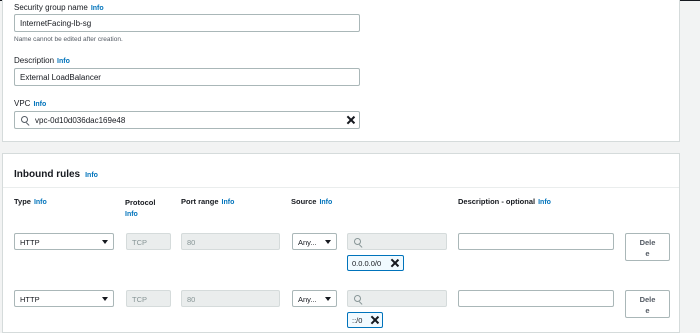 The image size is (700, 333). I want to click on column-header-protocol: Protocol Info, so click(140, 209).